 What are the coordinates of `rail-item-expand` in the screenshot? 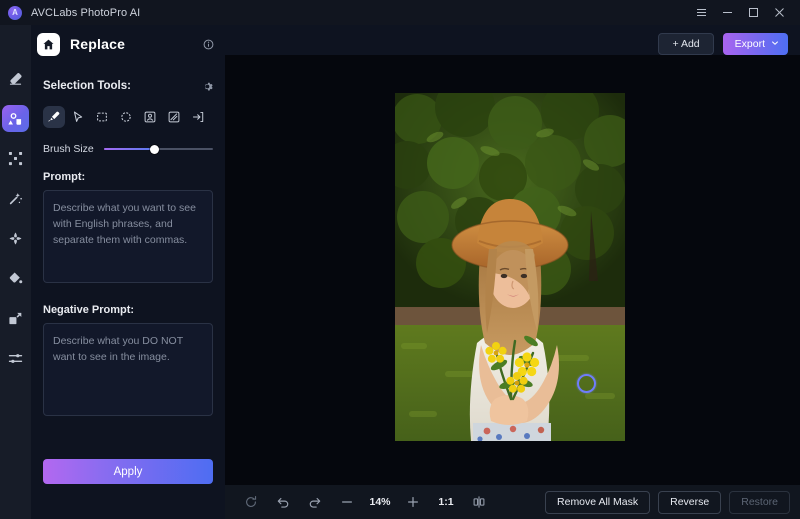 It's located at (15, 158).